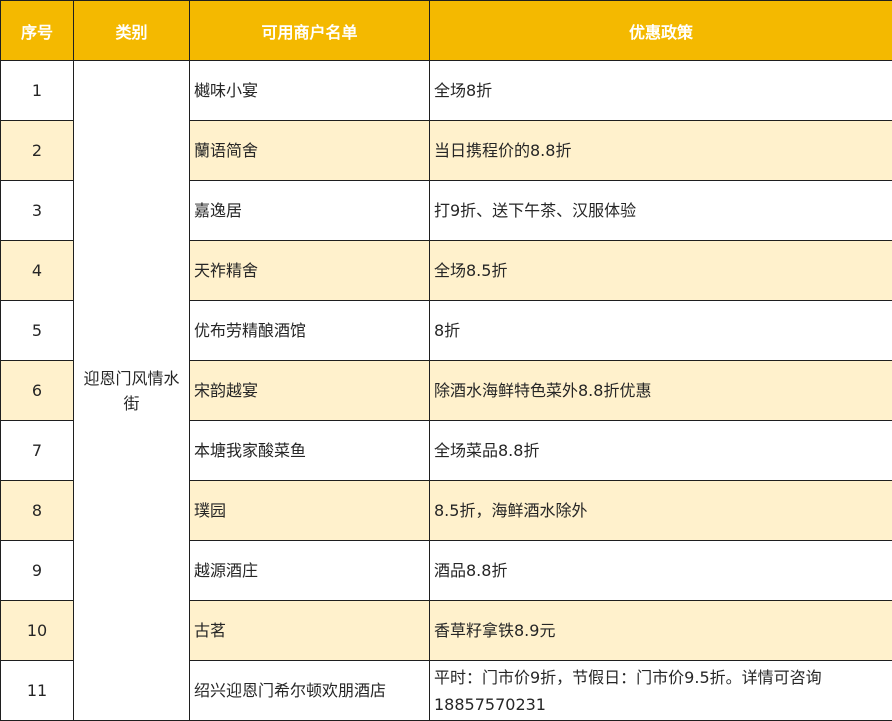  What do you see at coordinates (660, 90) in the screenshot?
I see `discount-policy: 全场8折` at bounding box center [660, 90].